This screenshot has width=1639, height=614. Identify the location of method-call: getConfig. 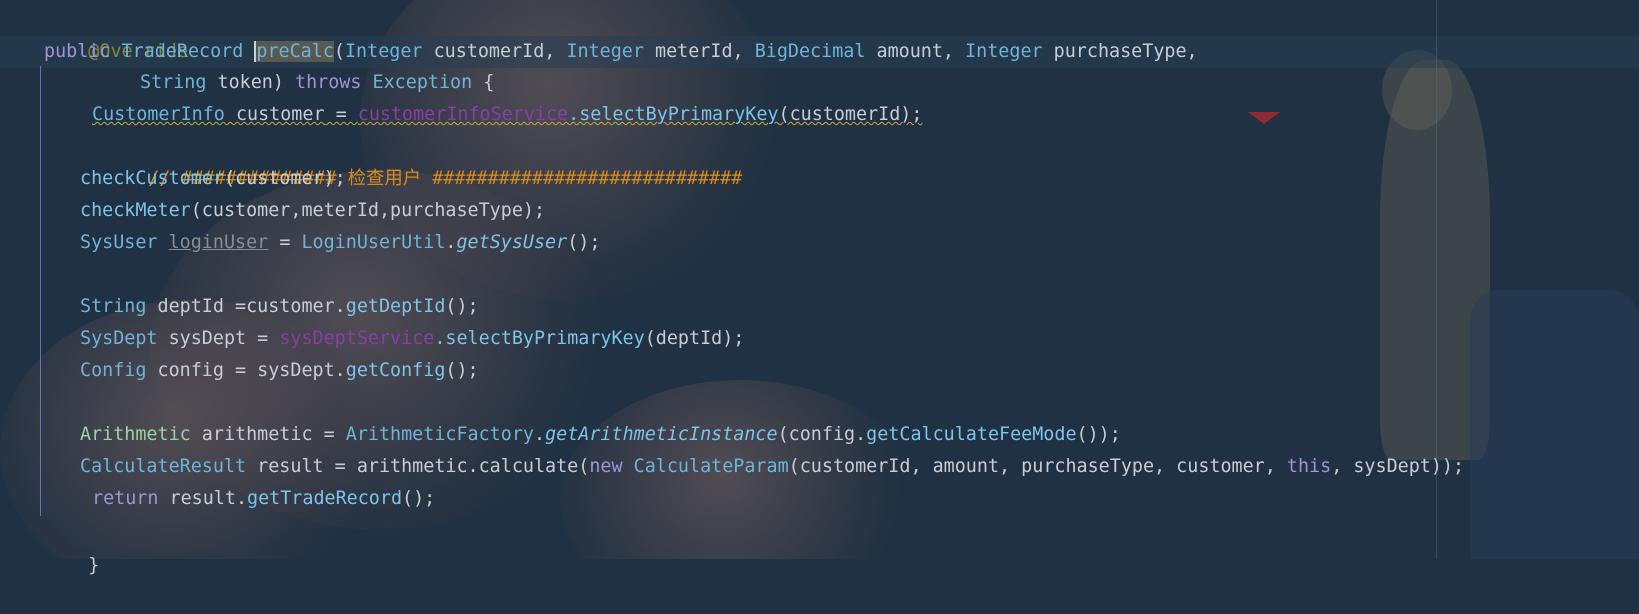
(395, 370).